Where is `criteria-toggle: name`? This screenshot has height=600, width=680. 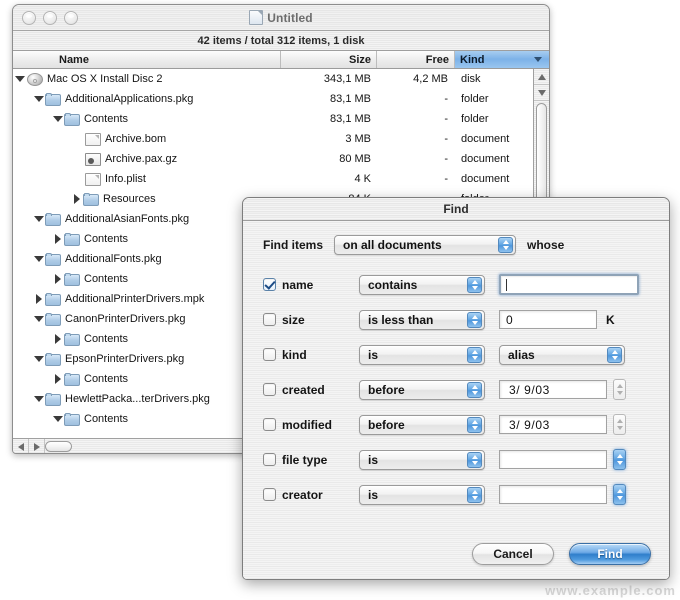
criteria-toggle: name is located at coordinates (311, 285).